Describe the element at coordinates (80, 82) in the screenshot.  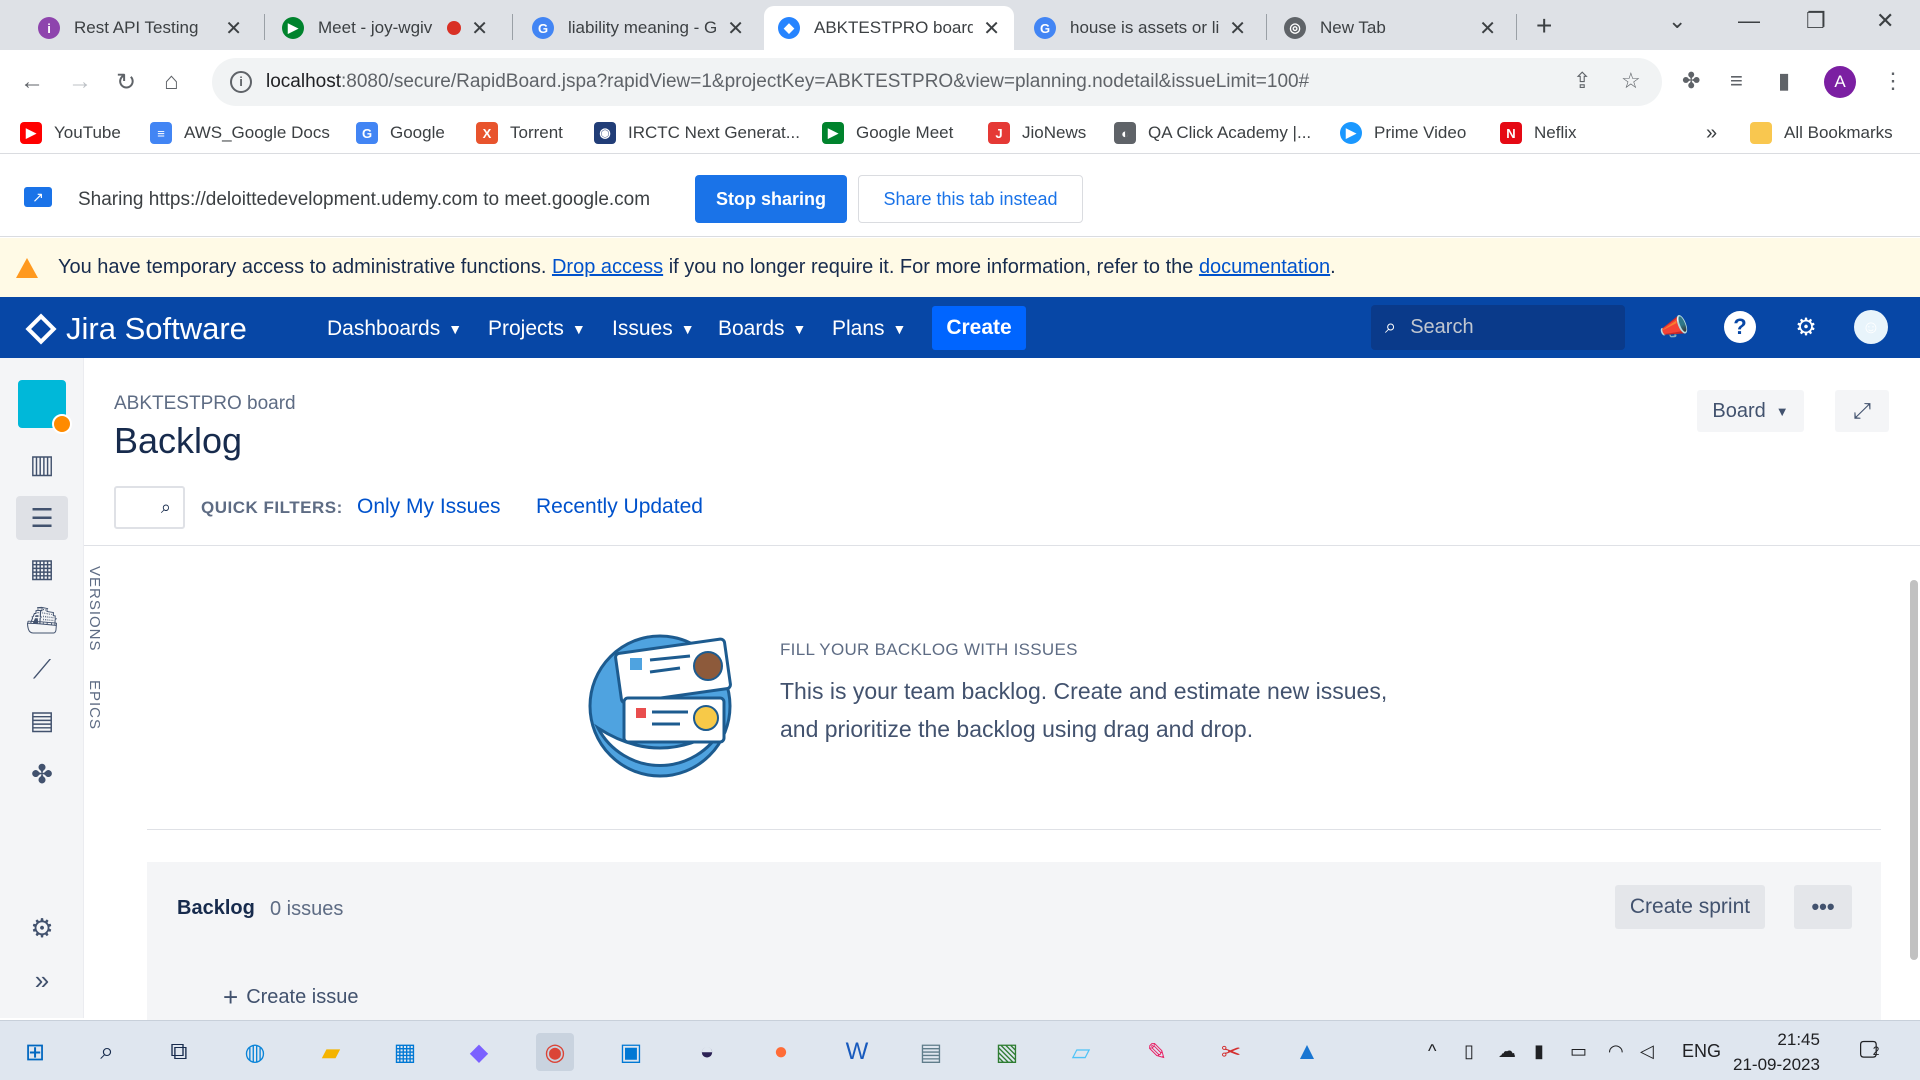
I see `forward-arrow-icon: →` at that location.